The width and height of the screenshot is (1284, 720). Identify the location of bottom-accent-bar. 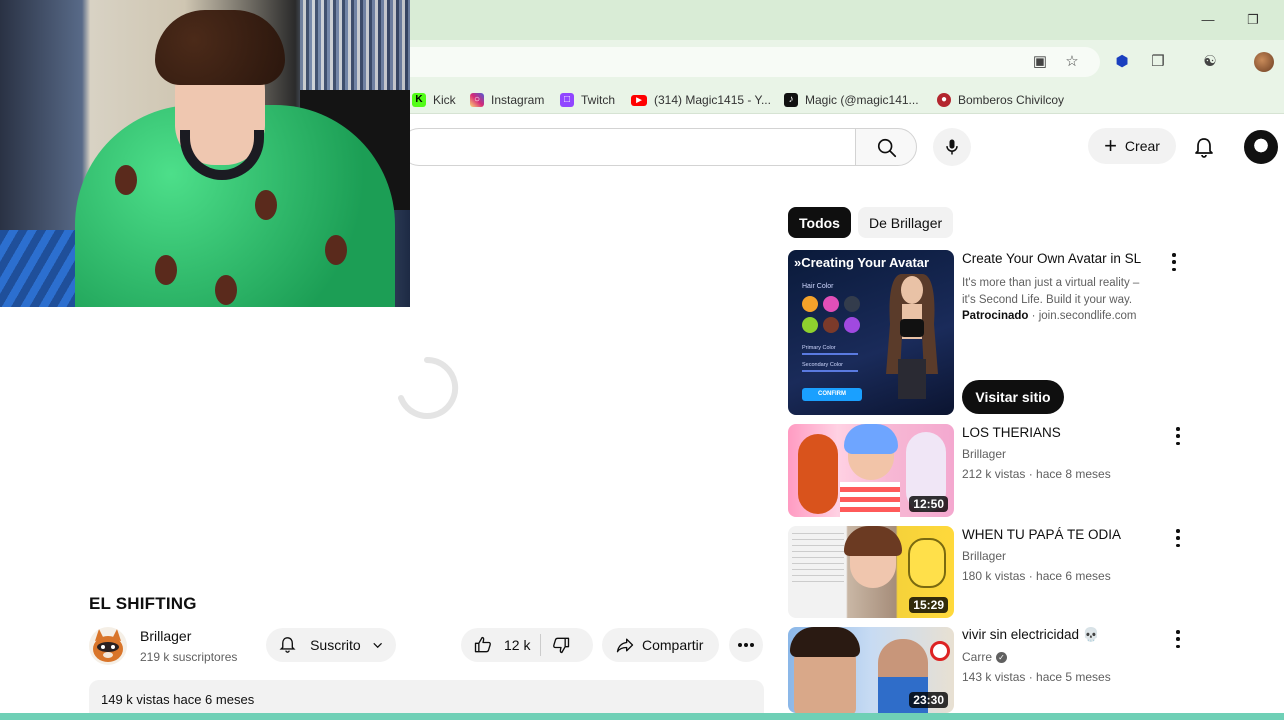
(642, 716).